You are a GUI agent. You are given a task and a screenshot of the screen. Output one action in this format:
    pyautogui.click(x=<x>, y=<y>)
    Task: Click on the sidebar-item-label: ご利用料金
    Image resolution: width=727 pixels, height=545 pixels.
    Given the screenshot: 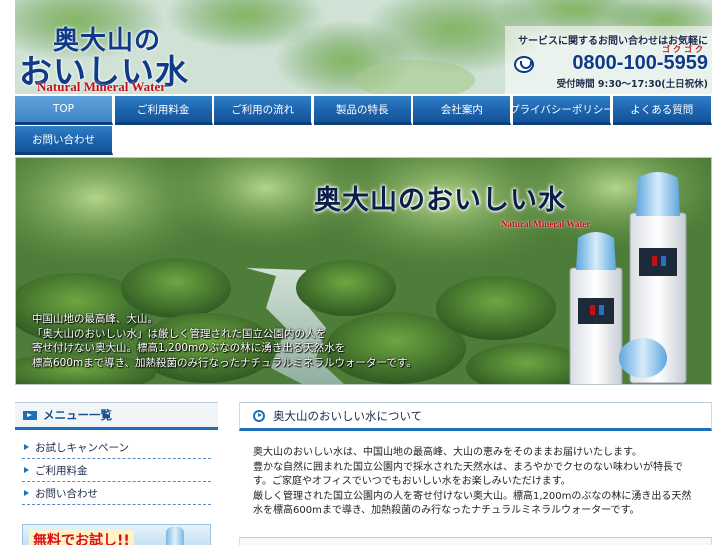 What is the action you would take?
    pyautogui.click(x=61, y=470)
    